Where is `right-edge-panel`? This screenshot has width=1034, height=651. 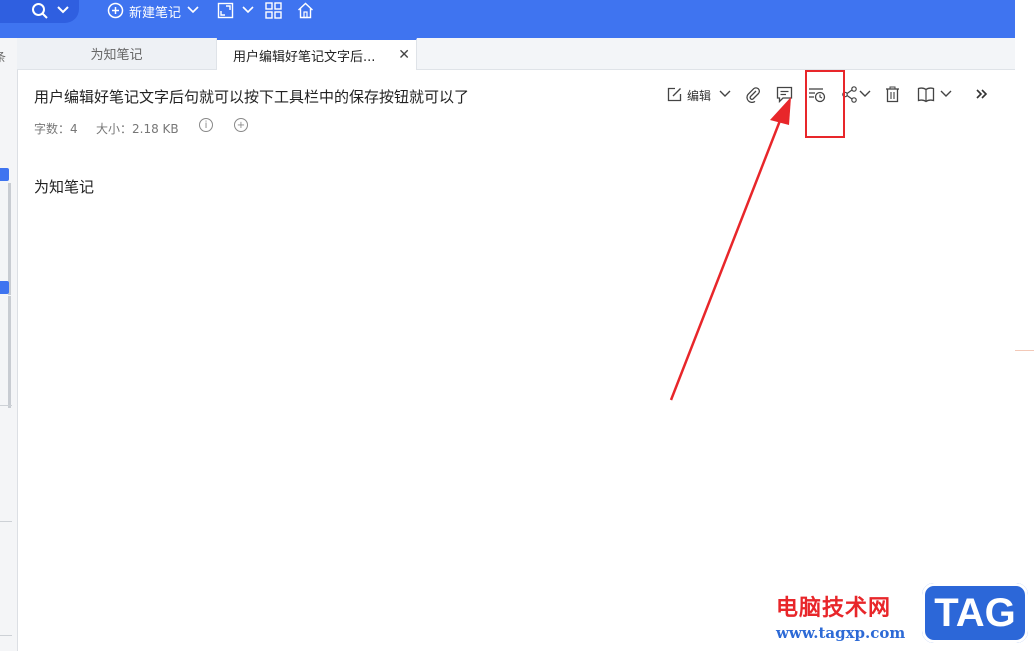
right-edge-panel is located at coordinates (1024, 325).